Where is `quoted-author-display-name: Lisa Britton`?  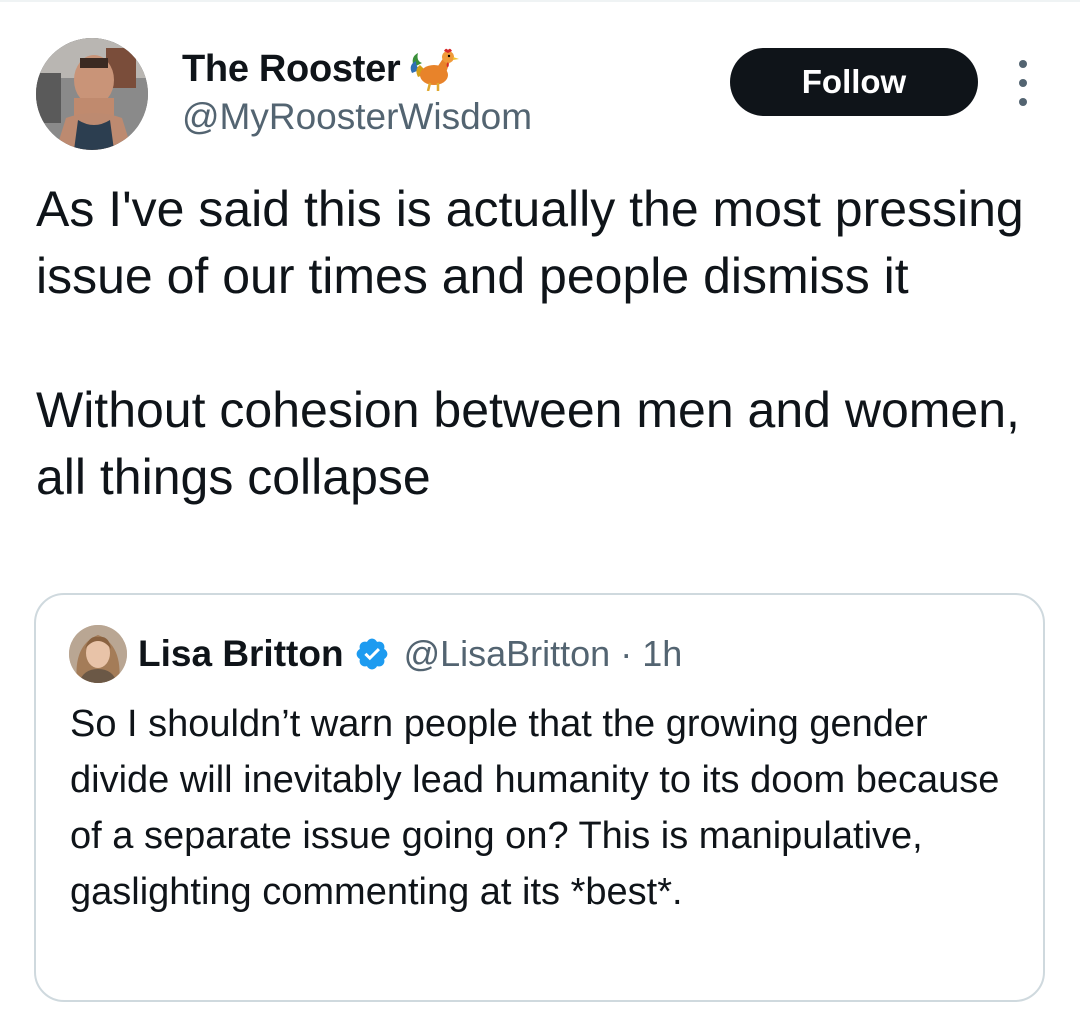
quoted-author-display-name: Lisa Britton is located at coordinates (241, 654).